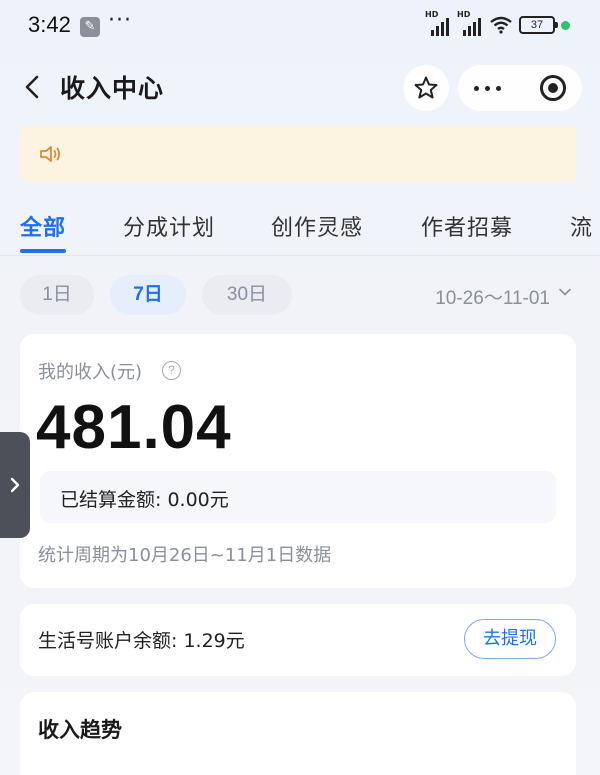  Describe the element at coordinates (90, 27) in the screenshot. I see `wrench-icon: ✎` at that location.